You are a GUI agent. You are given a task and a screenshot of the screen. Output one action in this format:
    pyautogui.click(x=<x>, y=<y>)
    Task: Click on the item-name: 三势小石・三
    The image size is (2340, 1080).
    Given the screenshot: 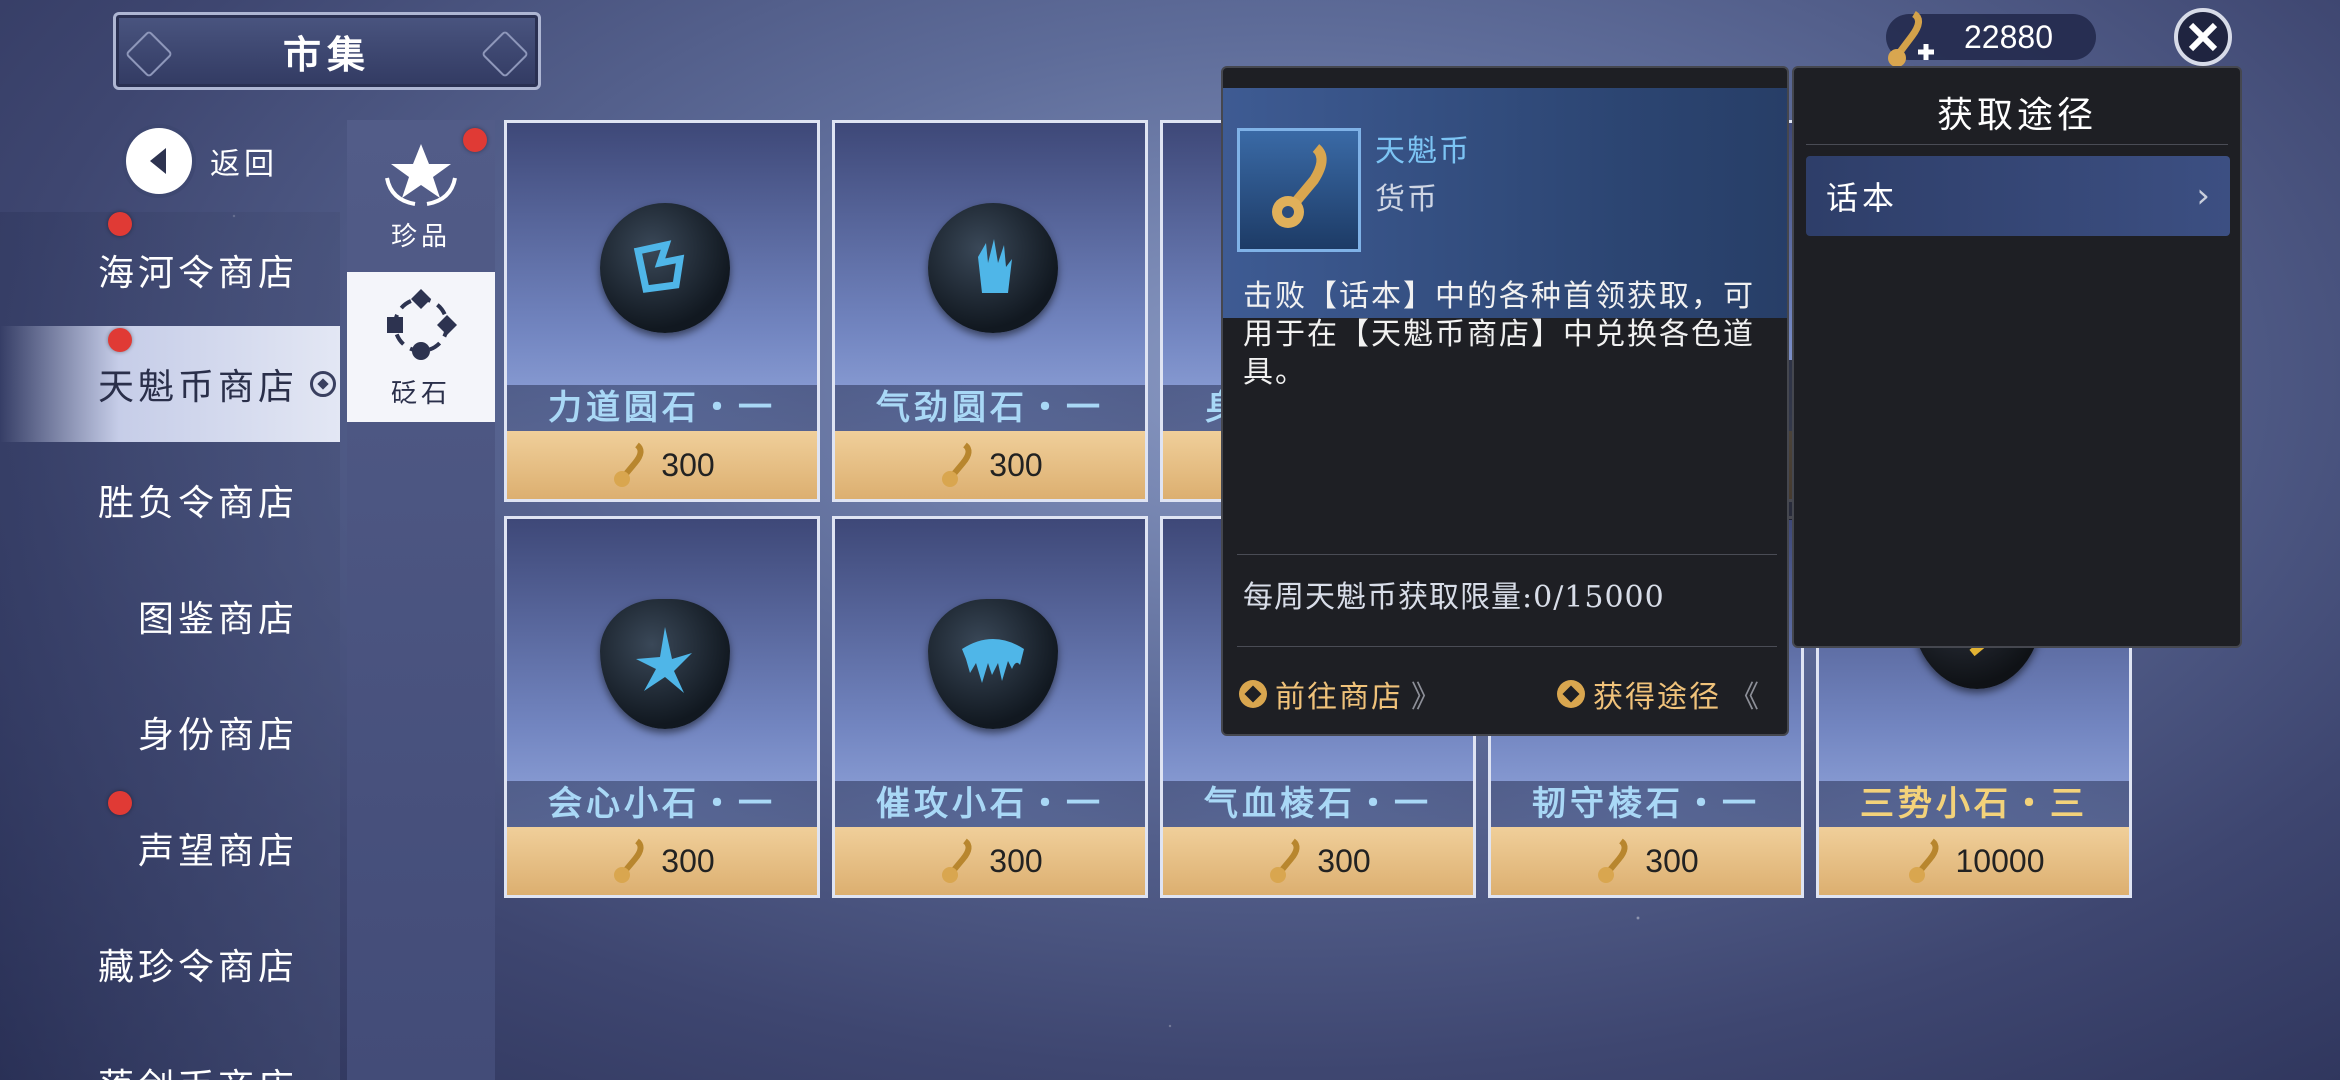 What is the action you would take?
    pyautogui.click(x=1974, y=804)
    